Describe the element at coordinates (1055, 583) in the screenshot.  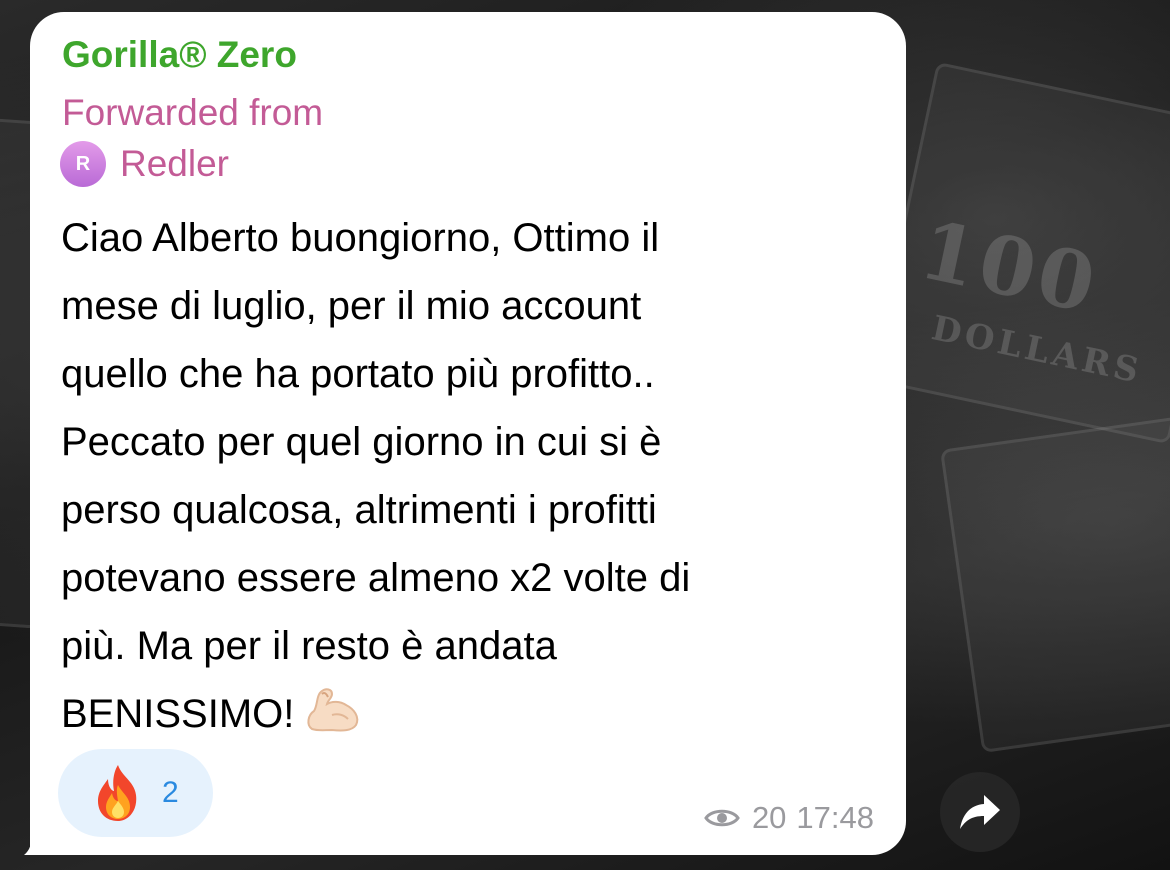
I see `wallpaper-banknote` at that location.